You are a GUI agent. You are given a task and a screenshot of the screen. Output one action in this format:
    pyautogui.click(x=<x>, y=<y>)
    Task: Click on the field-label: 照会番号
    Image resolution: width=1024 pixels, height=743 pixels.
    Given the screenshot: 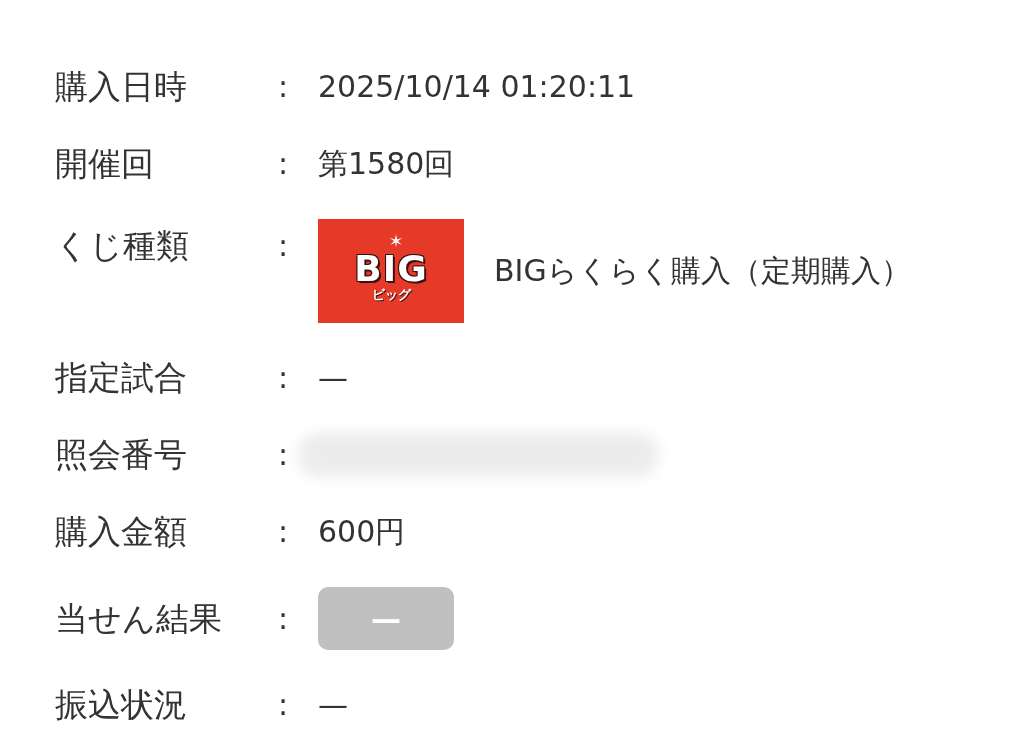 What is the action you would take?
    pyautogui.click(x=121, y=455)
    